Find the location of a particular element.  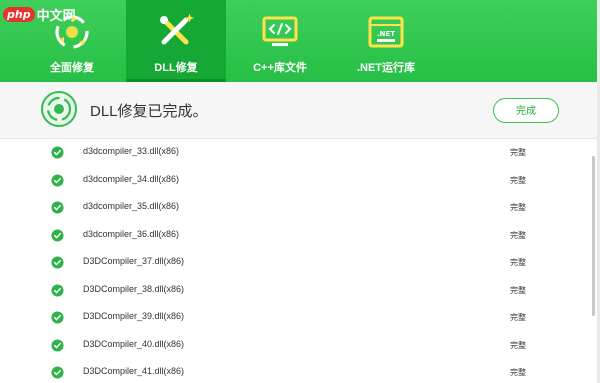

recycle-shield-icon is located at coordinates (72, 32).